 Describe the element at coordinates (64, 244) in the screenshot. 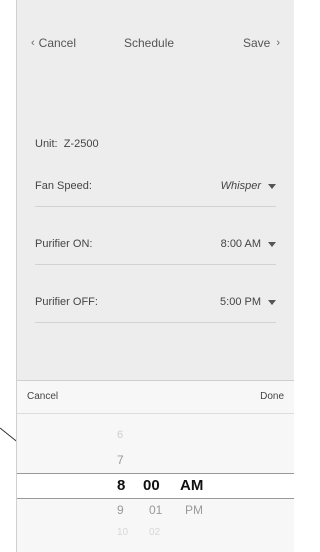

I see `purifier-on-label: Purifier ON:` at that location.